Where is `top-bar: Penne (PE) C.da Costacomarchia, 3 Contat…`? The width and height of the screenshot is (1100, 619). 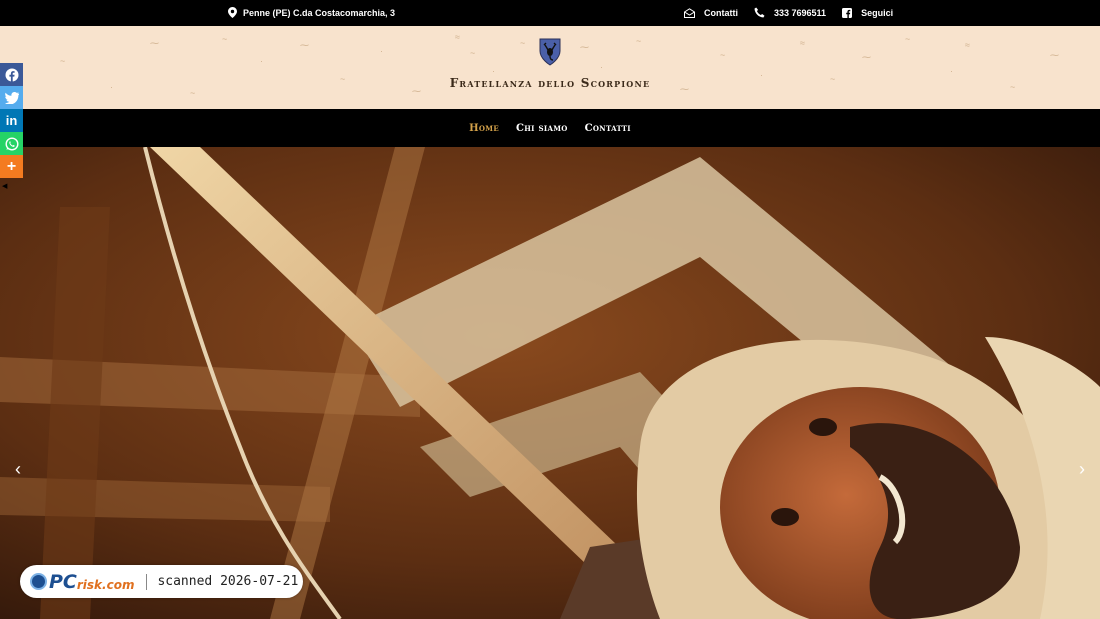 top-bar: Penne (PE) C.da Costacomarchia, 3 Contat… is located at coordinates (550, 13).